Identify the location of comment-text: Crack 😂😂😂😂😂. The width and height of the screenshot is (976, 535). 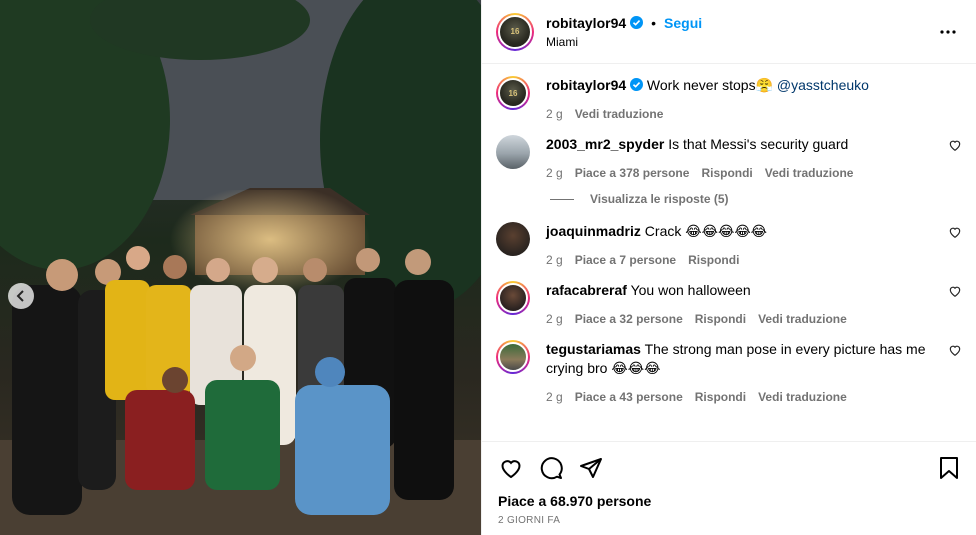
(706, 231).